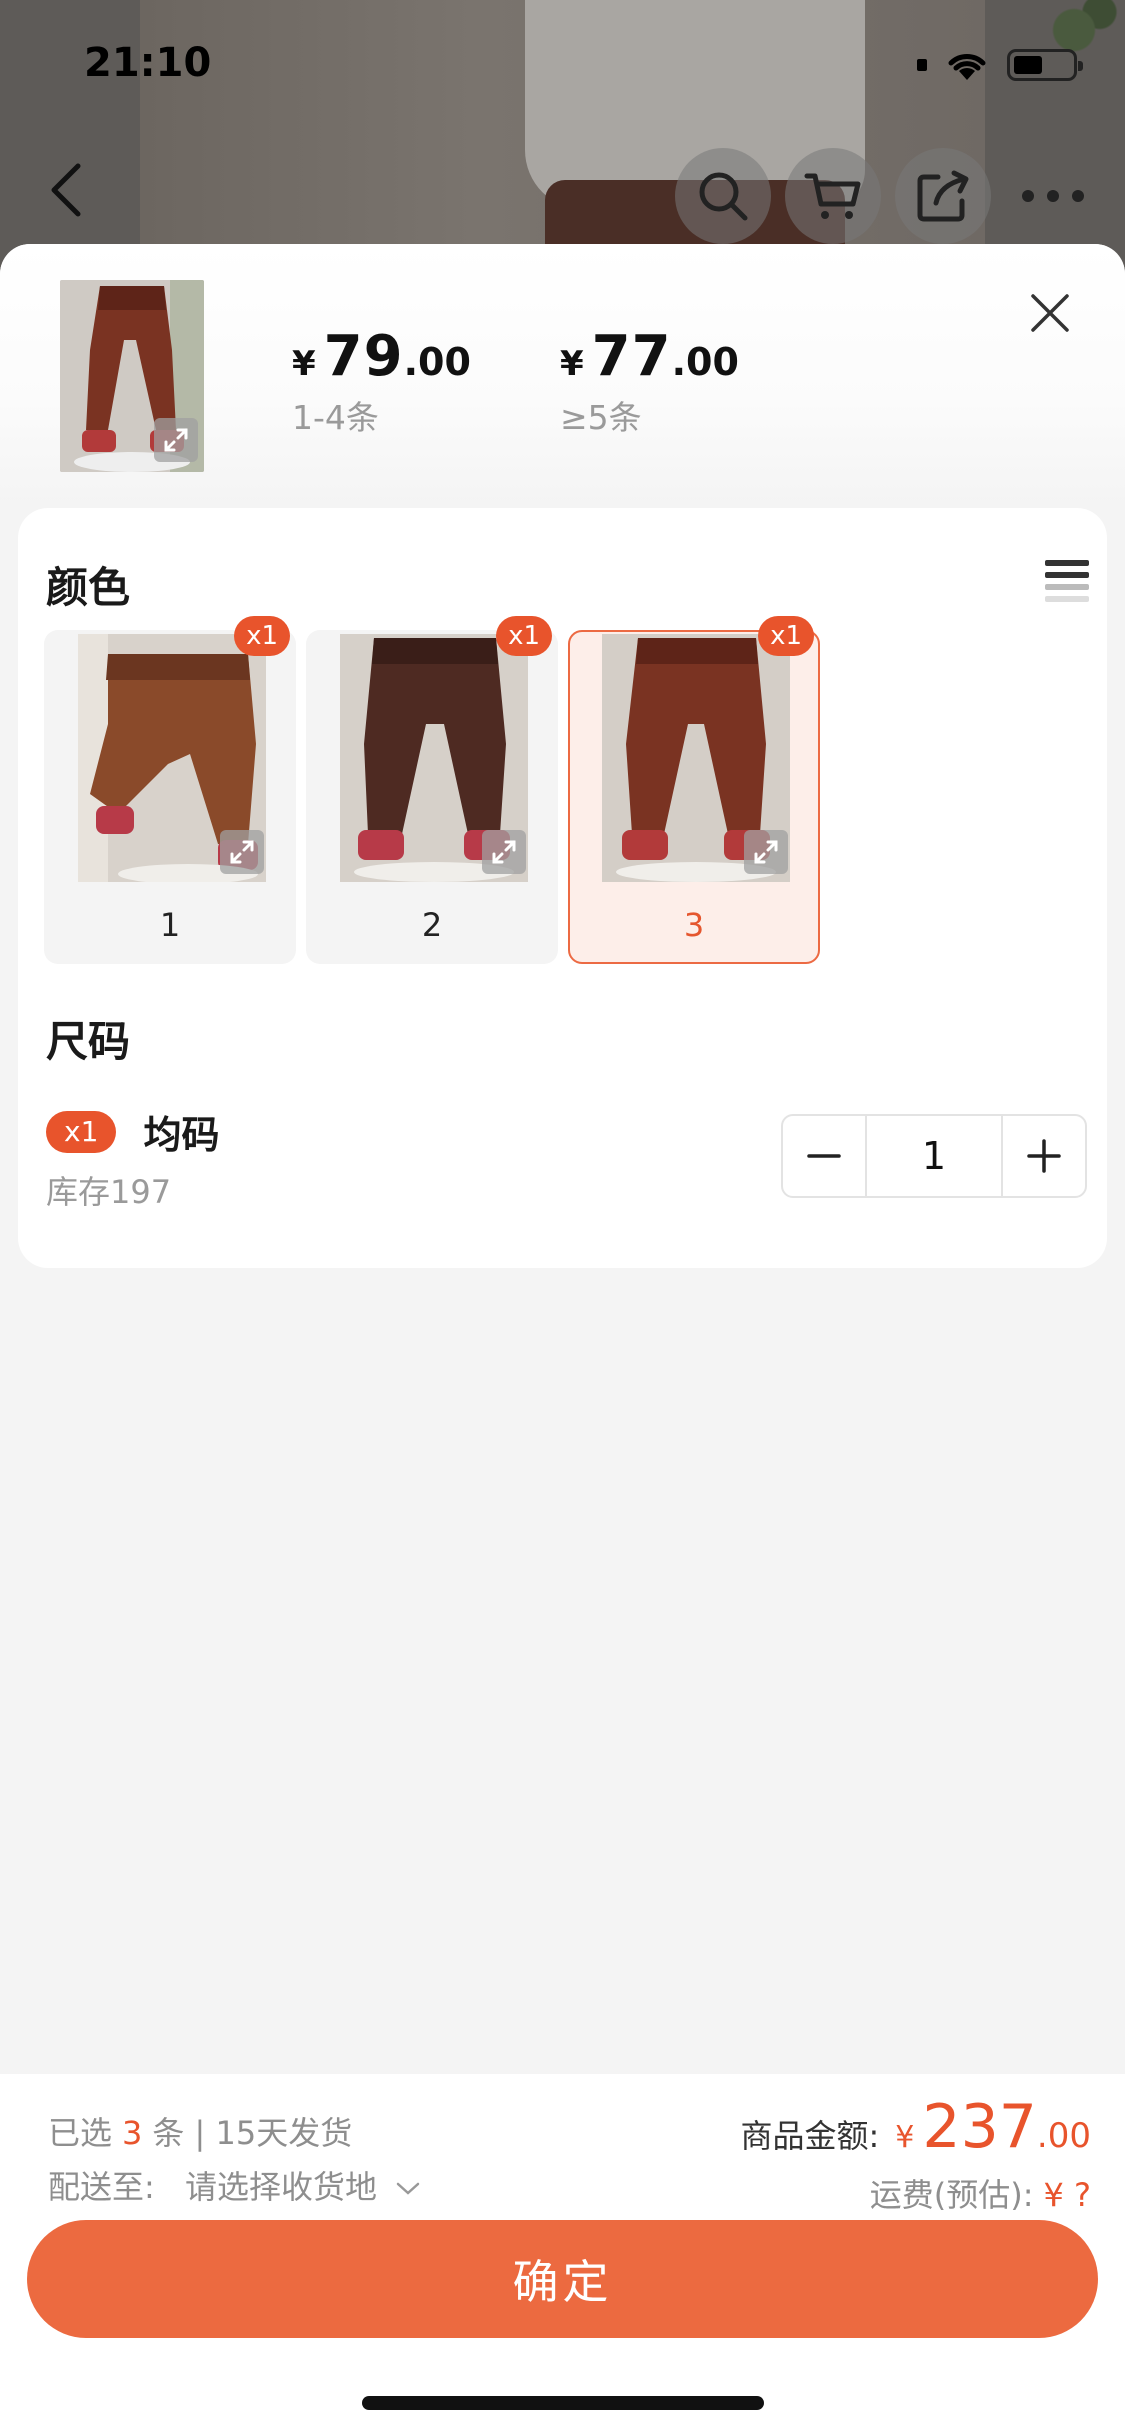  I want to click on more-icon, so click(1053, 196).